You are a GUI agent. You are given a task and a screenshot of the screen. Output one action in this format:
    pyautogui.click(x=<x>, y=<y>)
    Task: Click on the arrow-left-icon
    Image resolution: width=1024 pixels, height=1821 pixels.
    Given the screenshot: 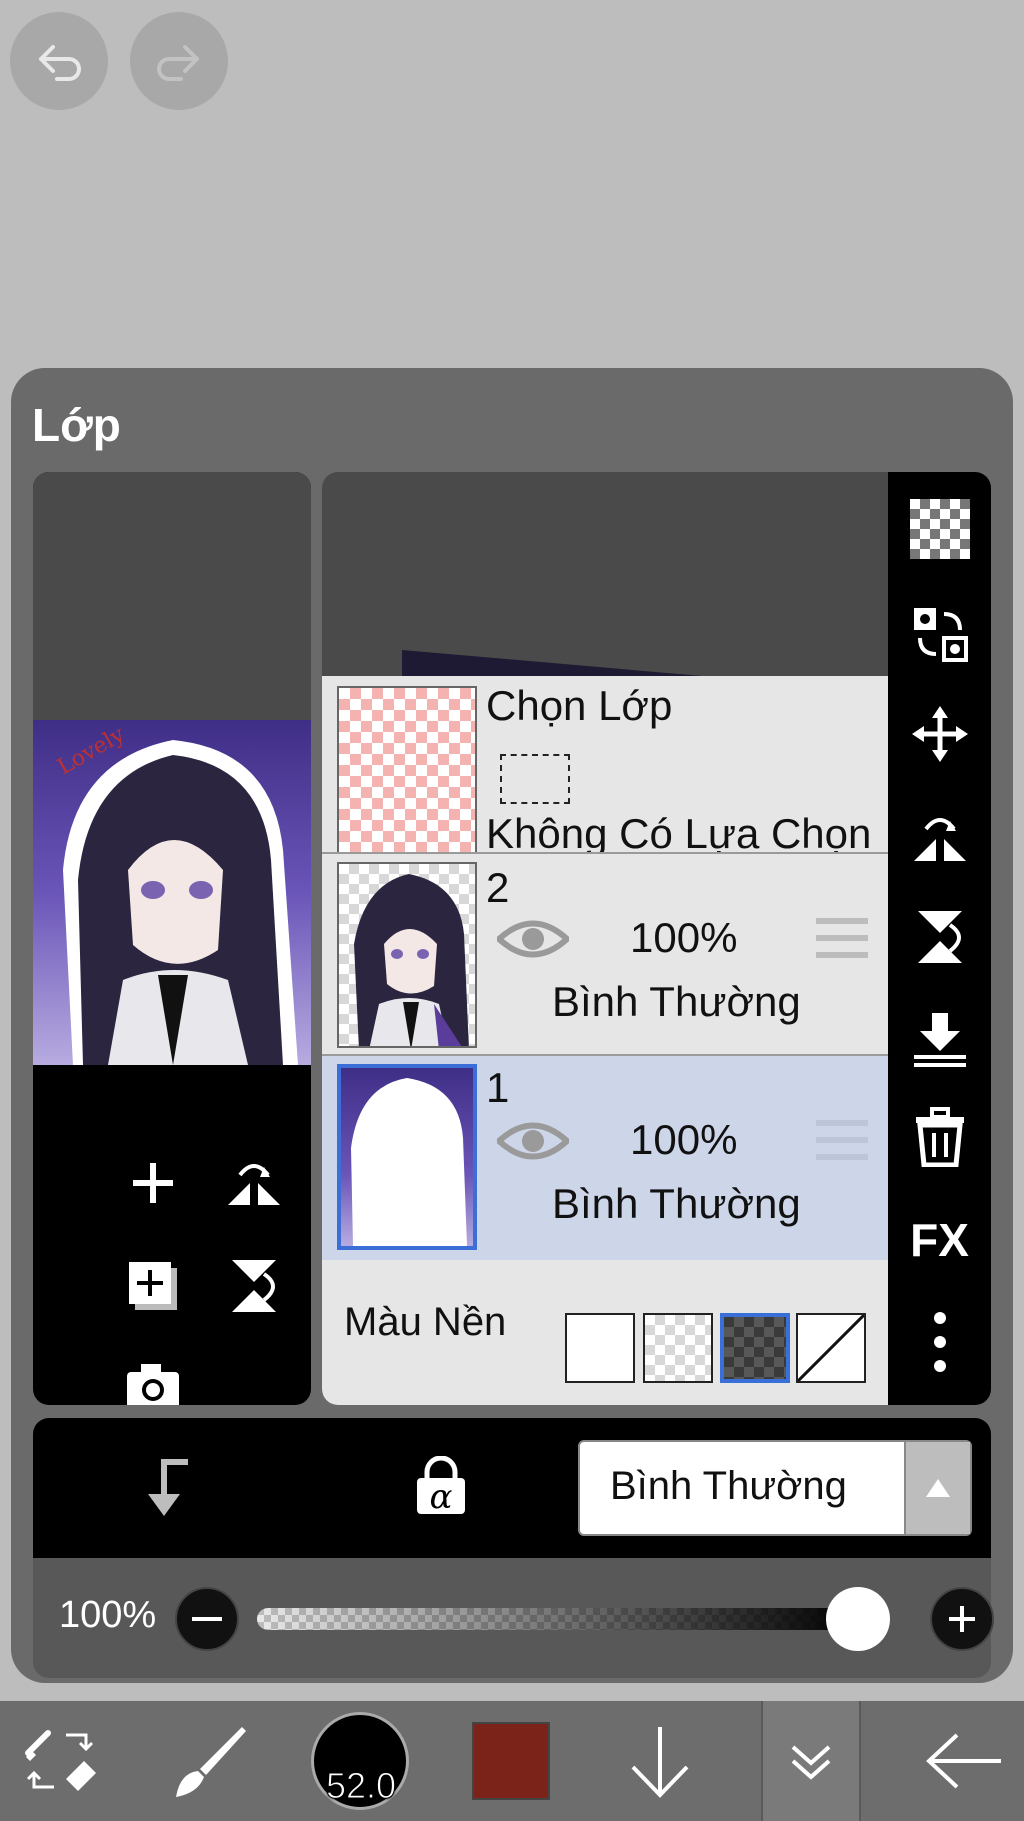 What is the action you would take?
    pyautogui.click(x=963, y=1761)
    